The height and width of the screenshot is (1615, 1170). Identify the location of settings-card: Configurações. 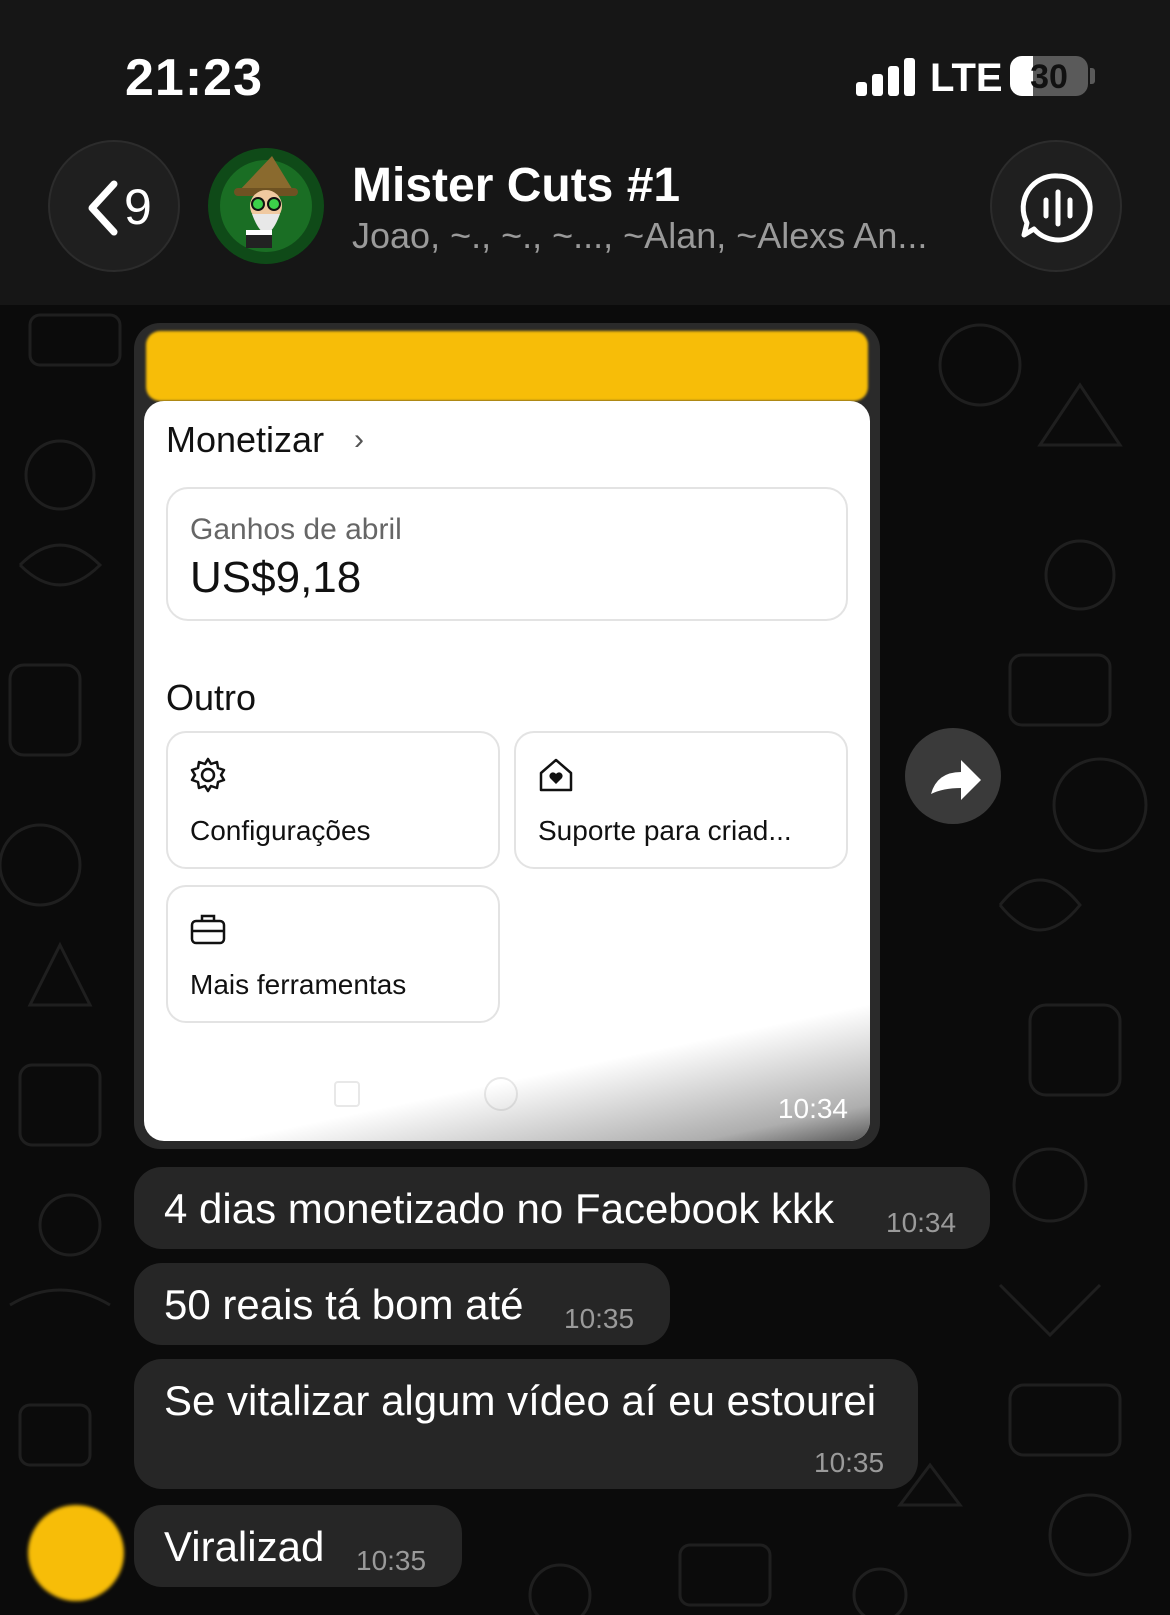
(333, 800).